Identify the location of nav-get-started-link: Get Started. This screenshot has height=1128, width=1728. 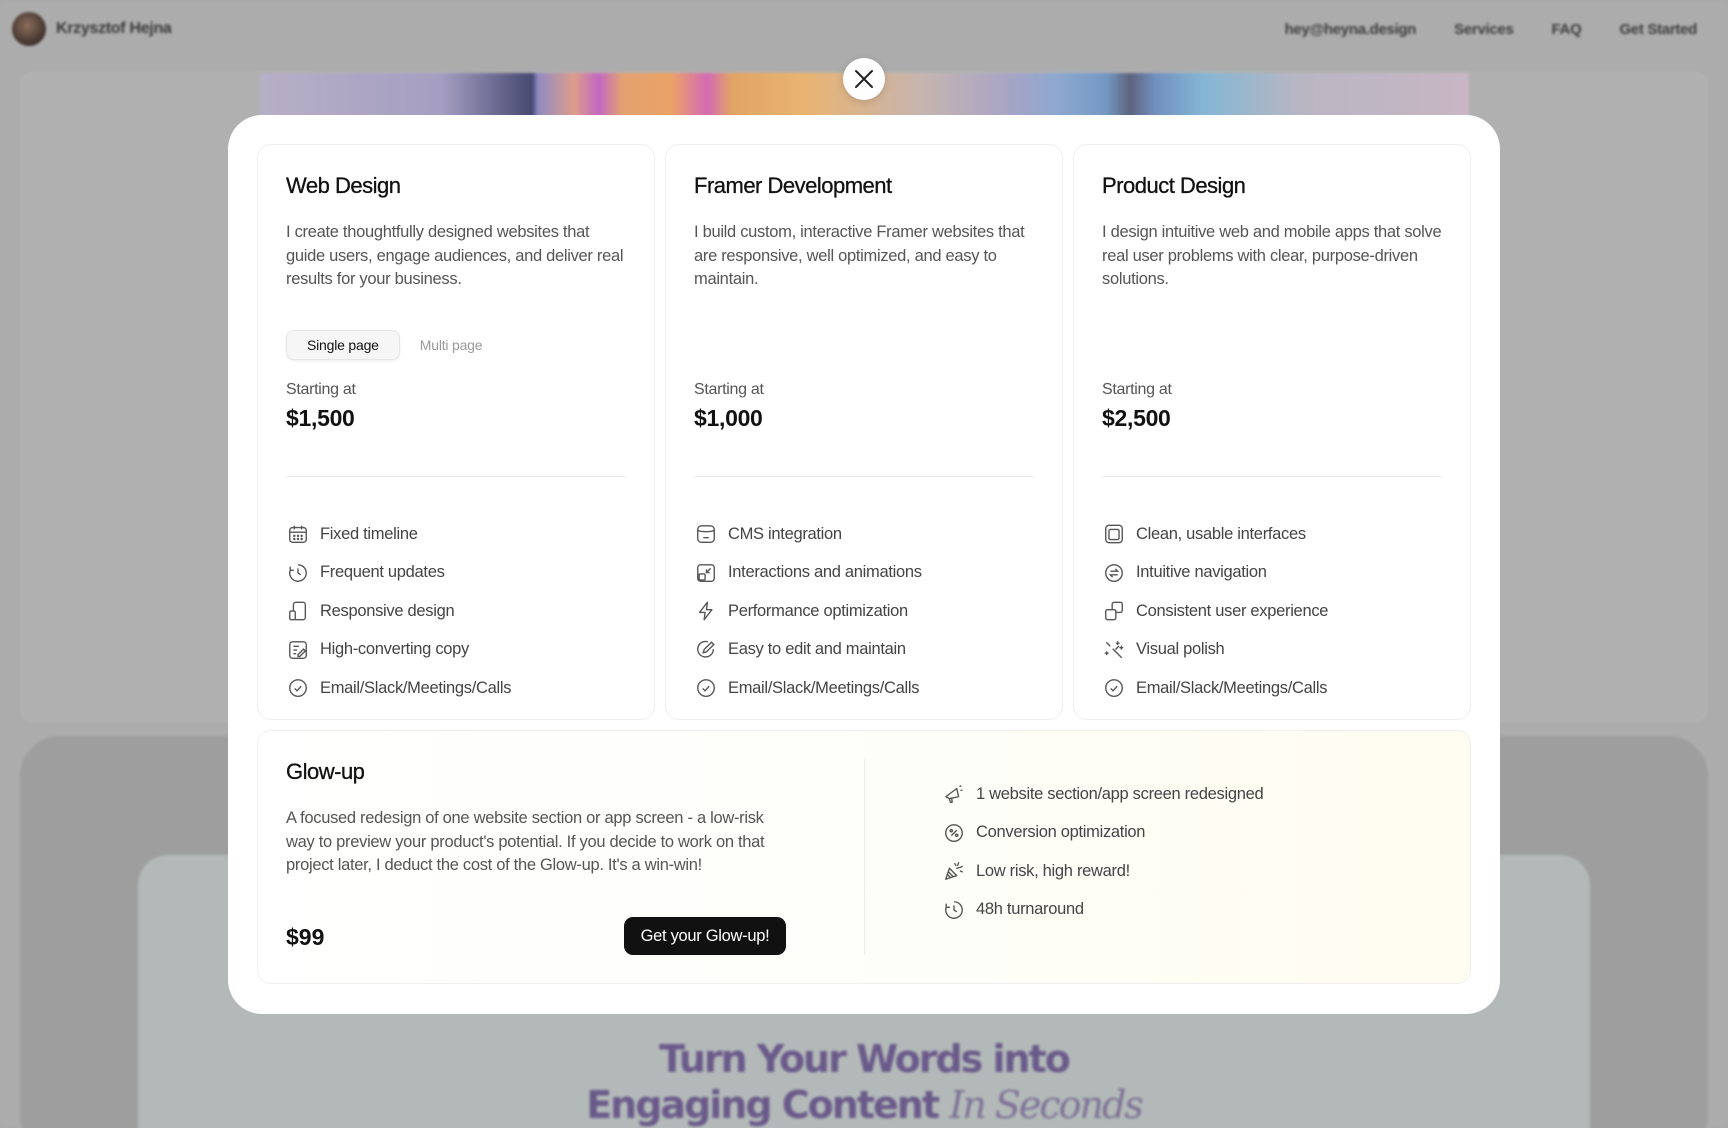
(1658, 29).